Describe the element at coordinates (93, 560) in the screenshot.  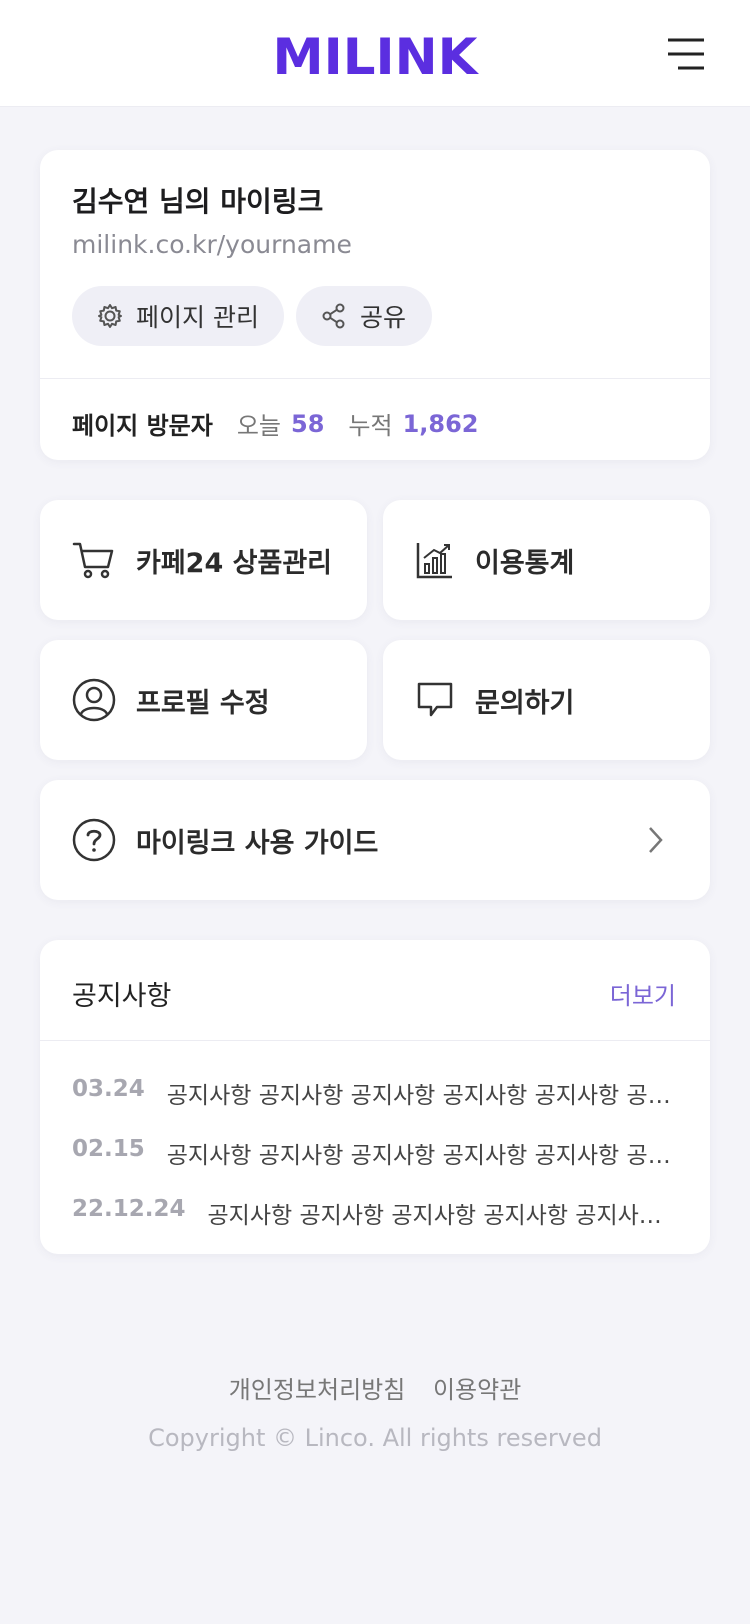
I see `cart-icon` at that location.